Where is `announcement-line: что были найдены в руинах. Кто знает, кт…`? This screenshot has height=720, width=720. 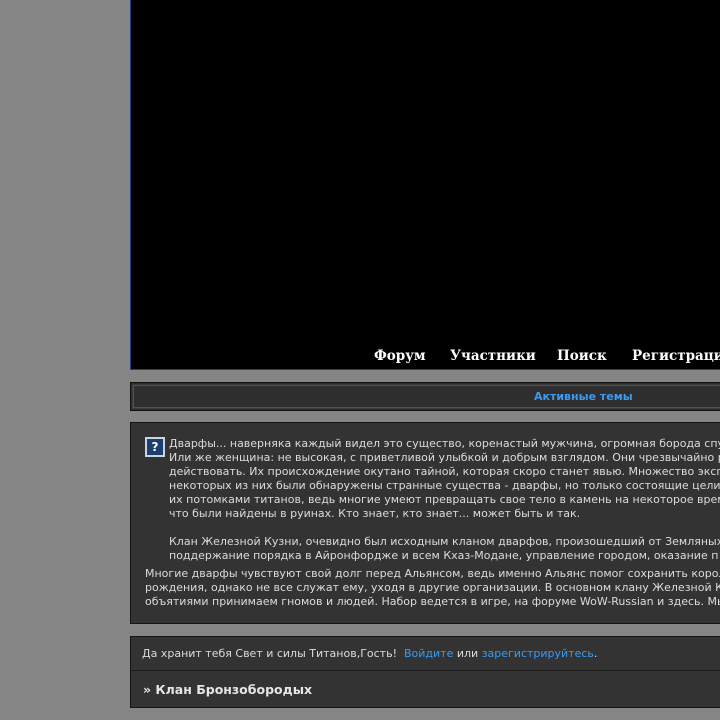
announcement-line: что были найдены в руинах. Кто знает, кт… is located at coordinates (375, 513).